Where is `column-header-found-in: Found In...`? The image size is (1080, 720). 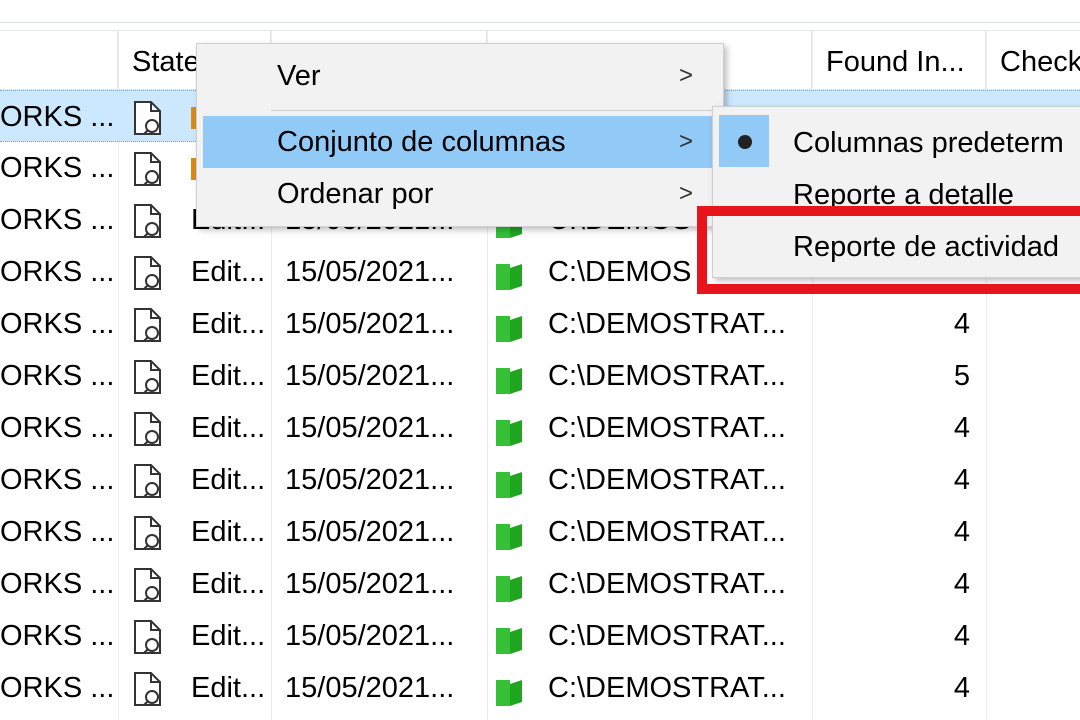
column-header-found-in: Found In... is located at coordinates (899, 60).